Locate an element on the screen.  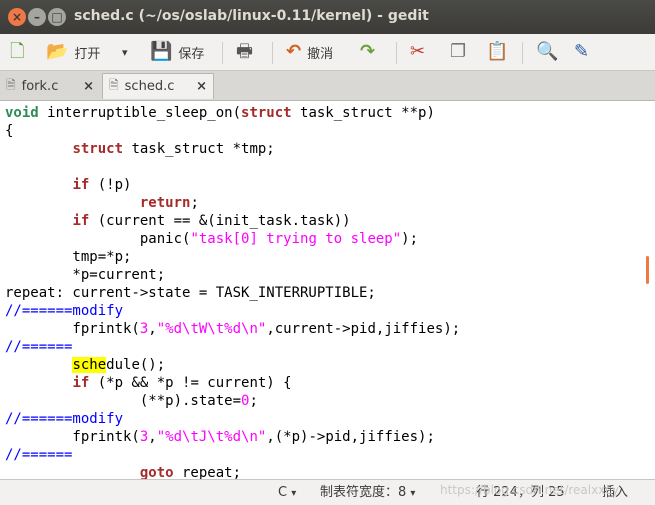
search-icon: 🔍 is located at coordinates (547, 51).